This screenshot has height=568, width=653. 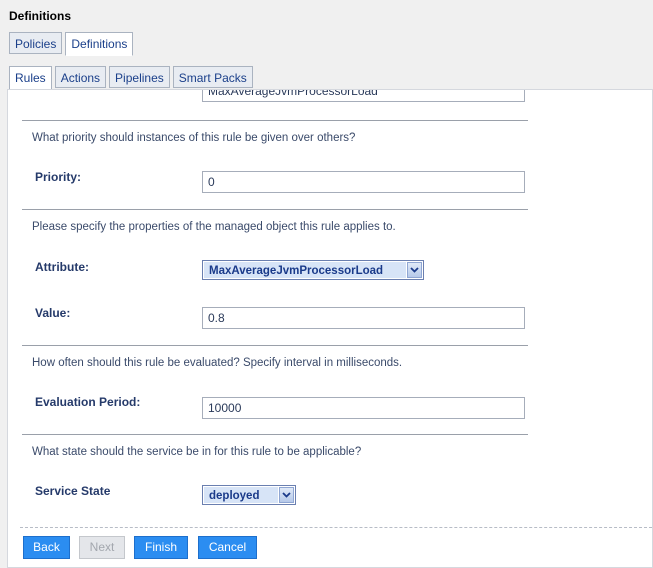 What do you see at coordinates (227, 547) in the screenshot?
I see `cancel-button: Cancel` at bounding box center [227, 547].